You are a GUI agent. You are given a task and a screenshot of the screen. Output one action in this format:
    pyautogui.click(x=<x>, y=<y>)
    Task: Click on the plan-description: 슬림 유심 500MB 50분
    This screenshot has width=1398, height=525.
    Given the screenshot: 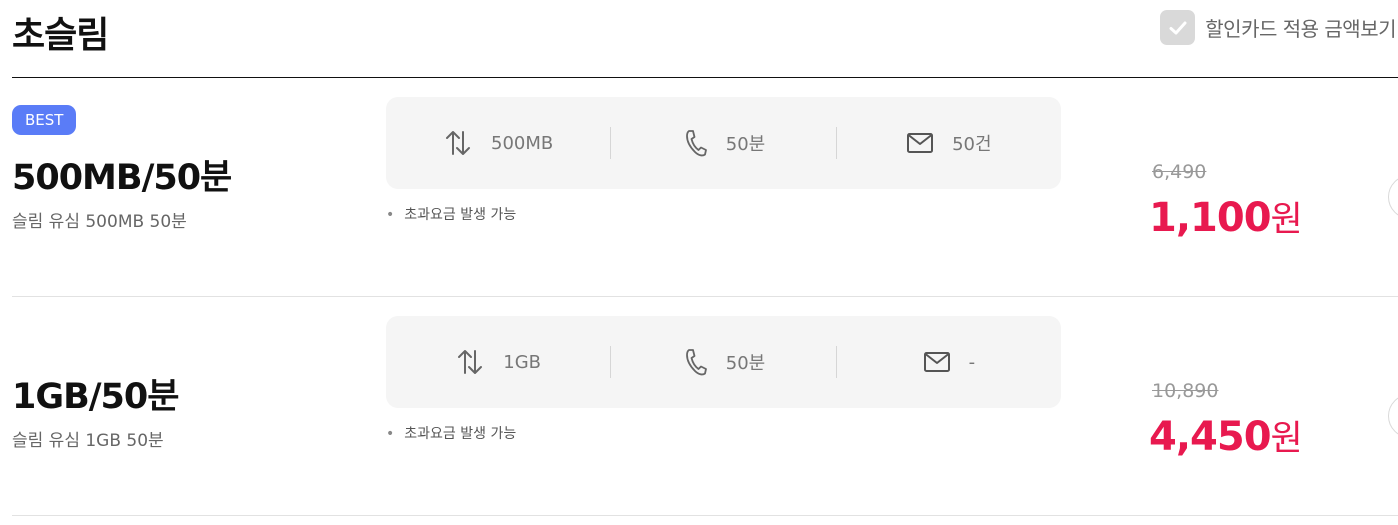 What is the action you would take?
    pyautogui.click(x=99, y=222)
    